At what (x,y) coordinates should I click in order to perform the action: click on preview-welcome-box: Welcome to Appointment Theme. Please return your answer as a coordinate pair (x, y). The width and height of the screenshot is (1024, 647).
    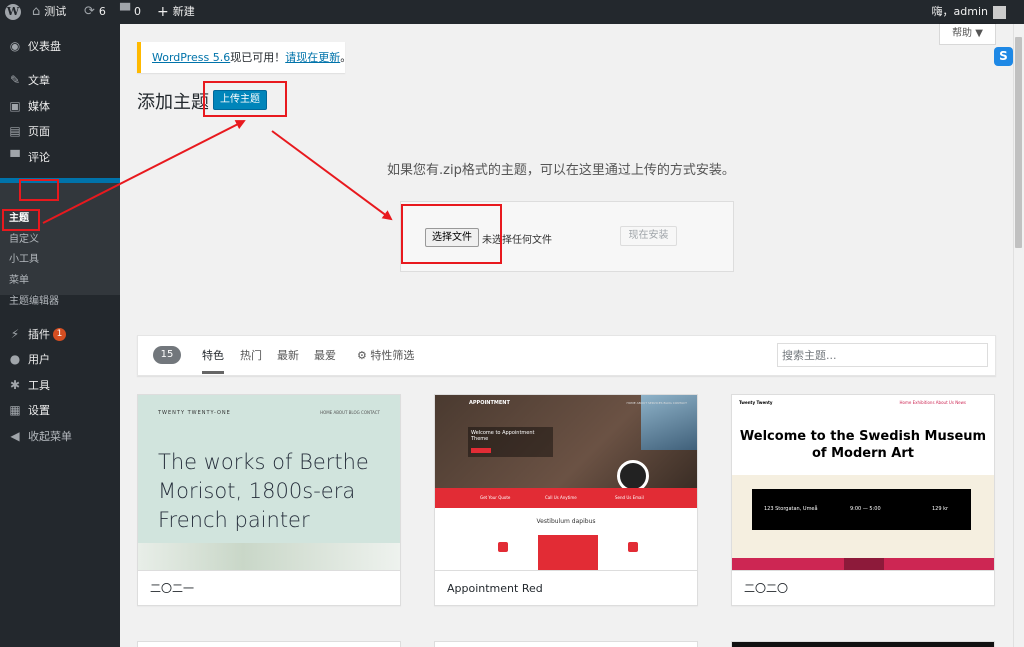
    Looking at the image, I should click on (510, 442).